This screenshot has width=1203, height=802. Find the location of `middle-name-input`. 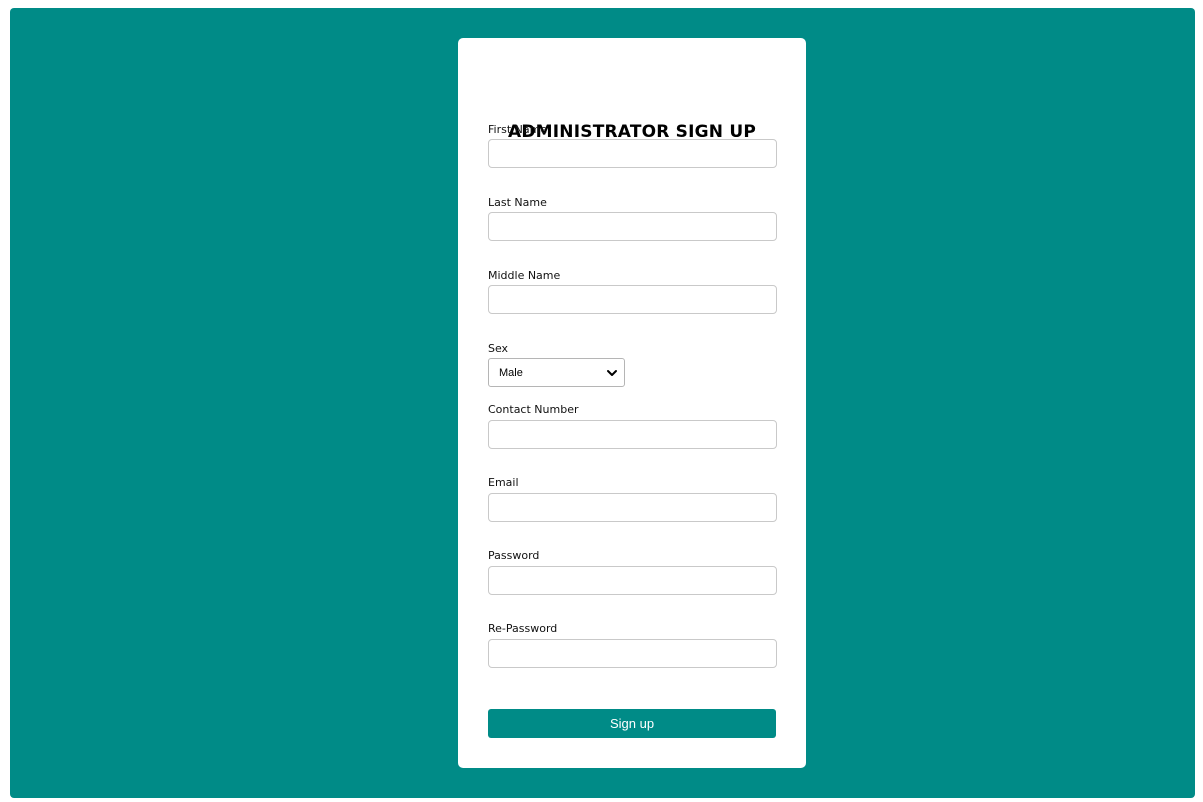

middle-name-input is located at coordinates (632, 299).